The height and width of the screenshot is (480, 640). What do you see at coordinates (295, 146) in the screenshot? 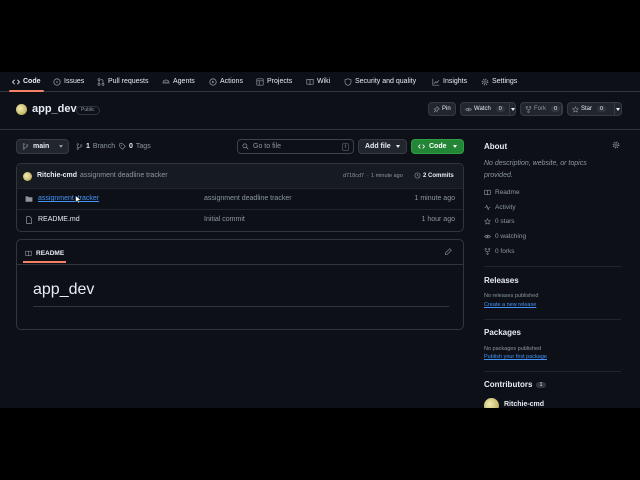
I see `go-to-file-input: Go to file t` at bounding box center [295, 146].